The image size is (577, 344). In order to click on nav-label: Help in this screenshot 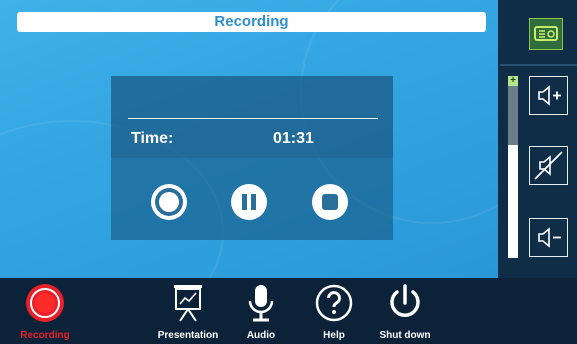, I will do `click(334, 335)`.